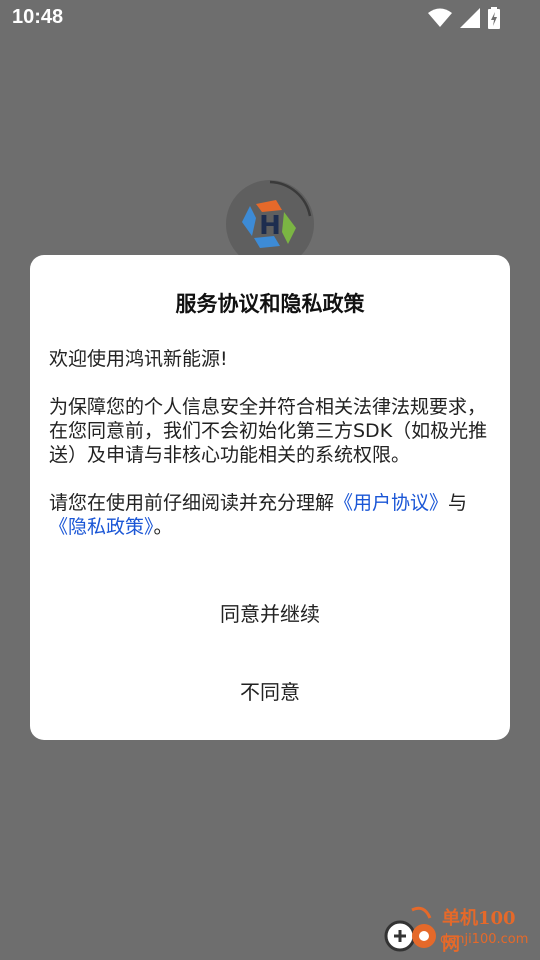 The width and height of the screenshot is (540, 960). I want to click on read-paragraph: 请您在使用前仔细阅读并充分理解《用户协议》与《隐私政策》。, so click(271, 515).